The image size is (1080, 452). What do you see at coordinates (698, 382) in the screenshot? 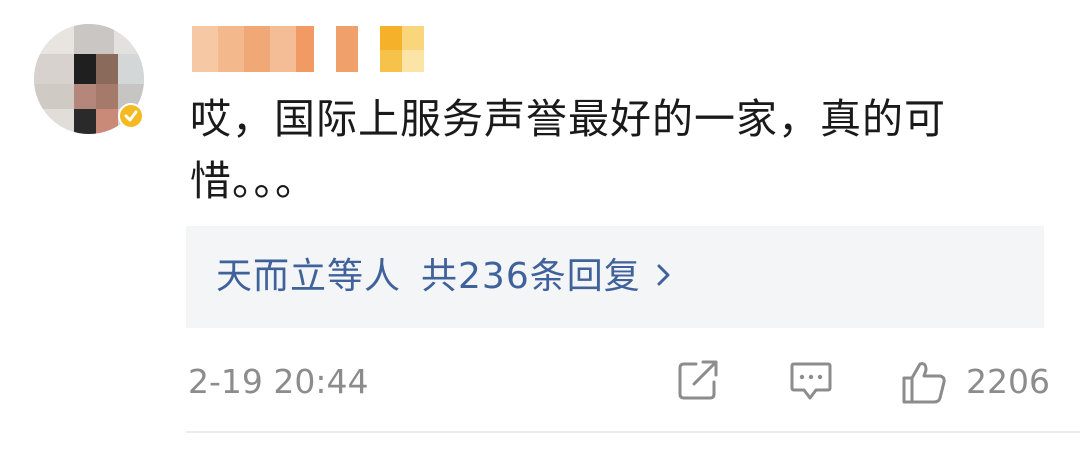
I see `share-icon` at bounding box center [698, 382].